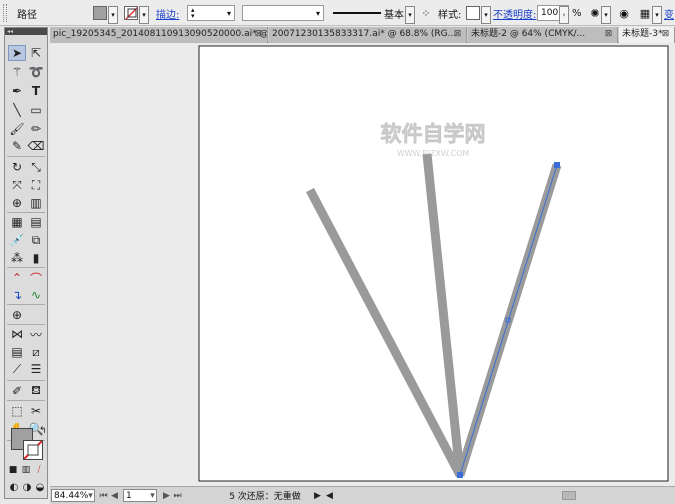  I want to click on stroke-color-box, so click(33, 450).